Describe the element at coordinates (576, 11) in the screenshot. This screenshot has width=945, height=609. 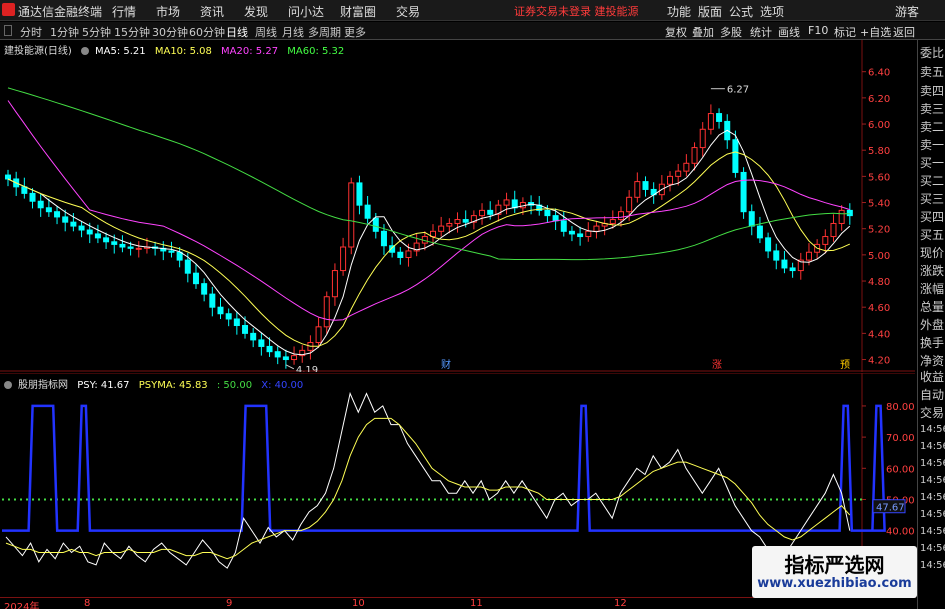
I see `login-notice: 证券交易未登录 建投能源` at that location.